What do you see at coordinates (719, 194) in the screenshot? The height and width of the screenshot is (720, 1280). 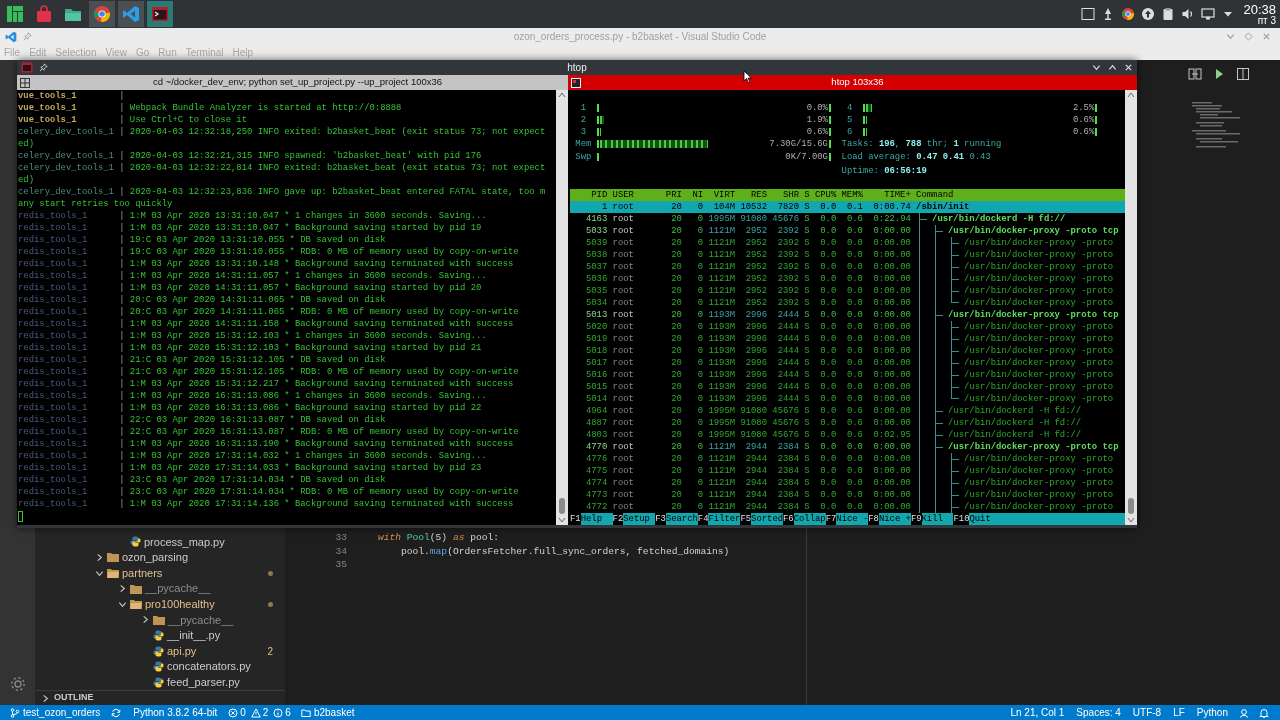 I see `column-header: VIRT` at bounding box center [719, 194].